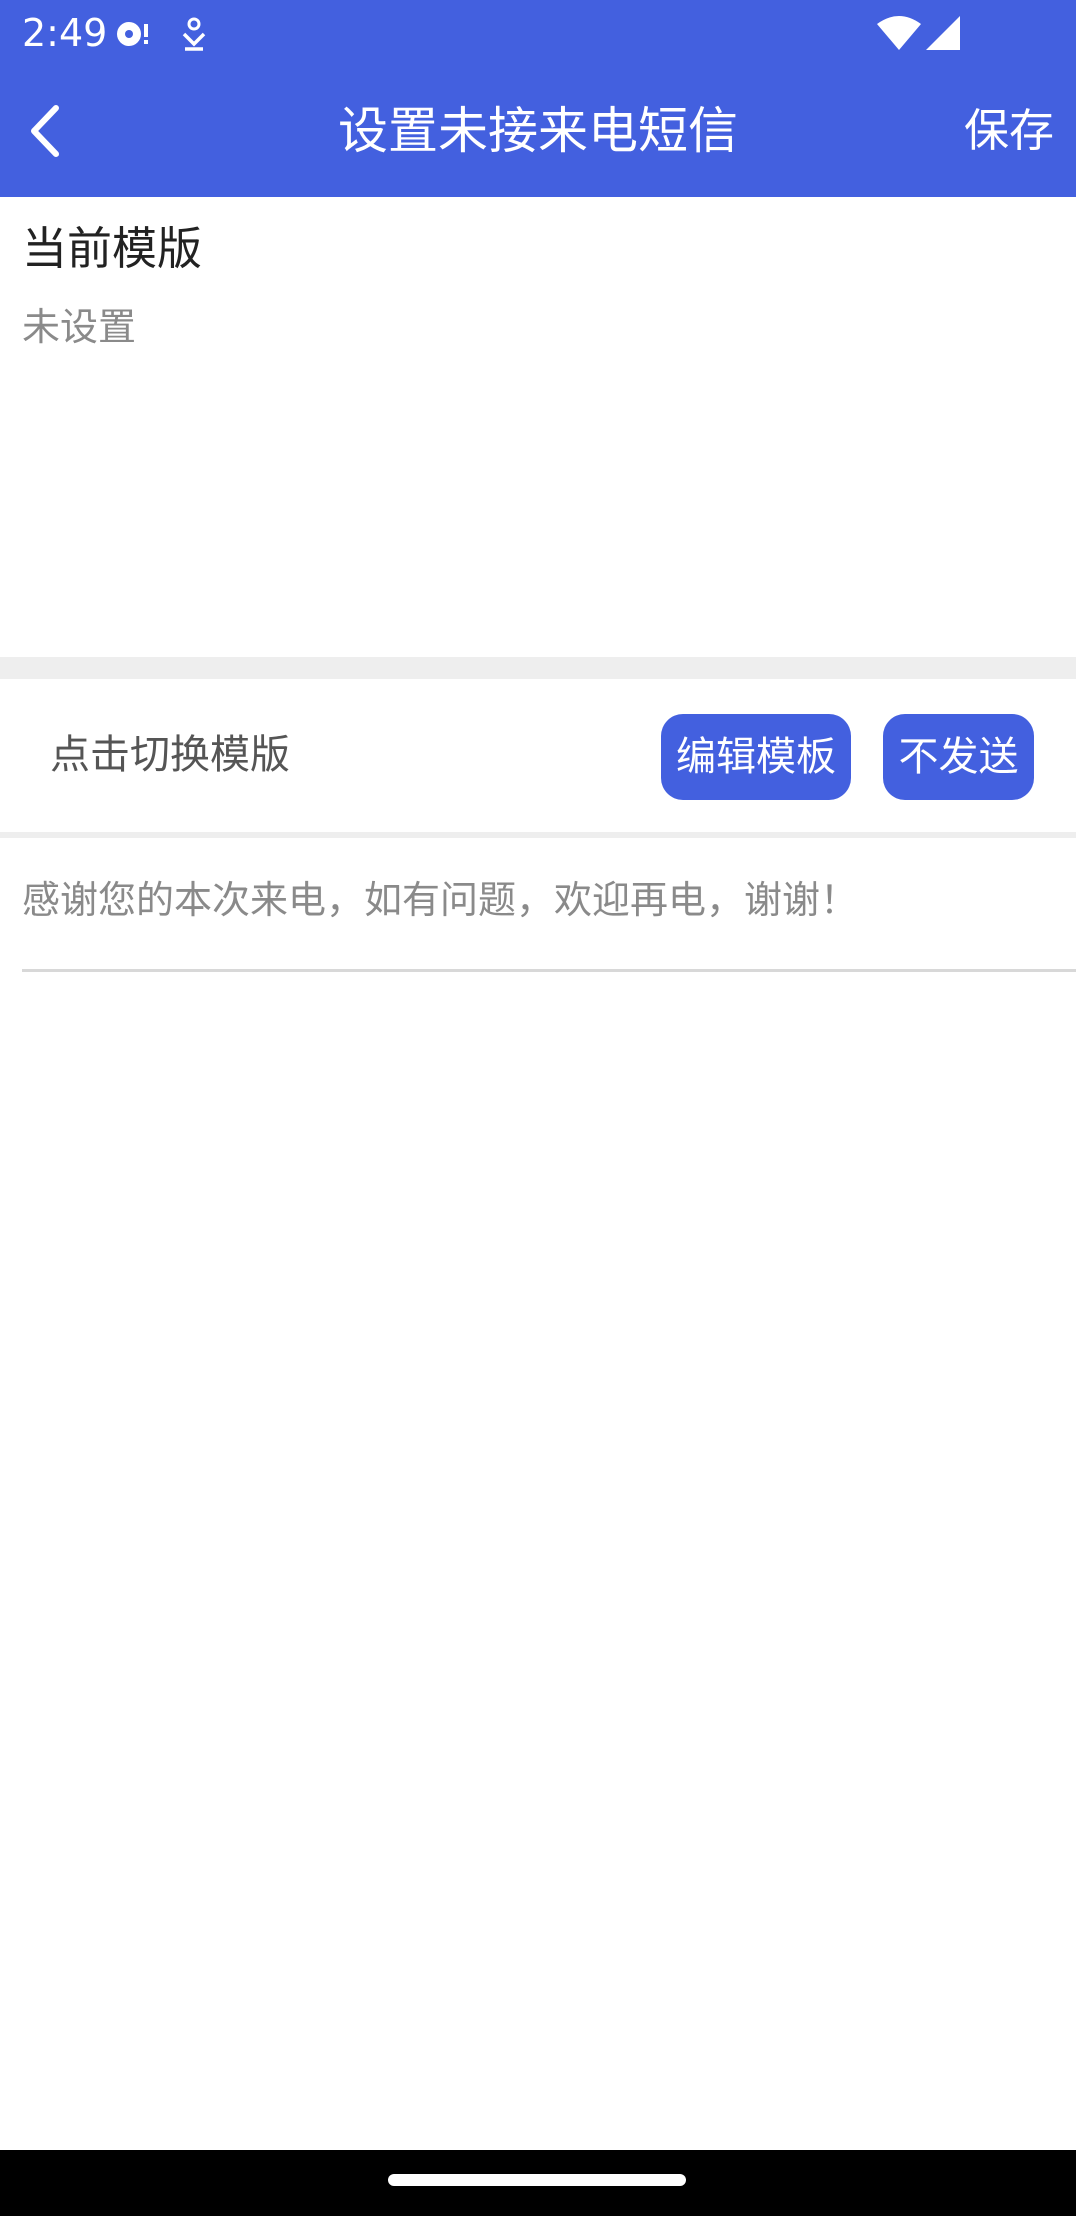  I want to click on status-time: 2:49, so click(65, 33).